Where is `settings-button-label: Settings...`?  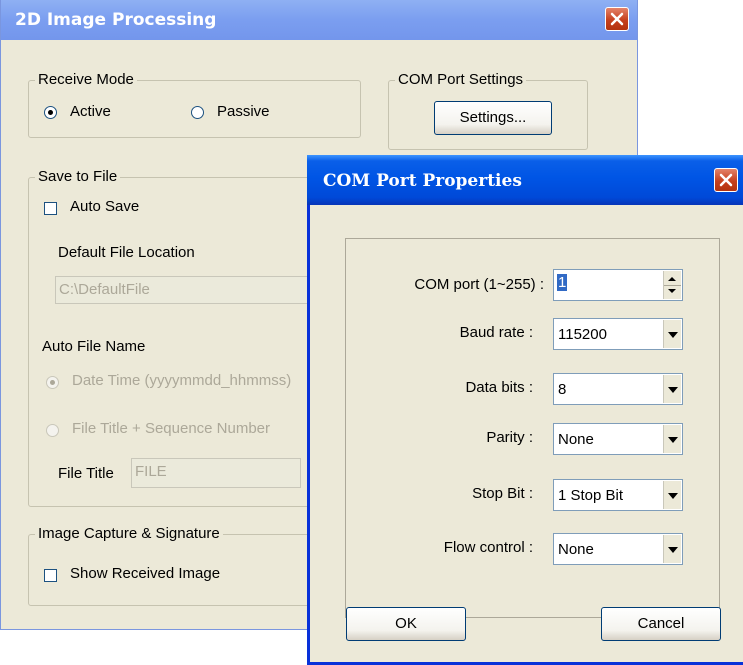
settings-button-label: Settings... is located at coordinates (493, 117).